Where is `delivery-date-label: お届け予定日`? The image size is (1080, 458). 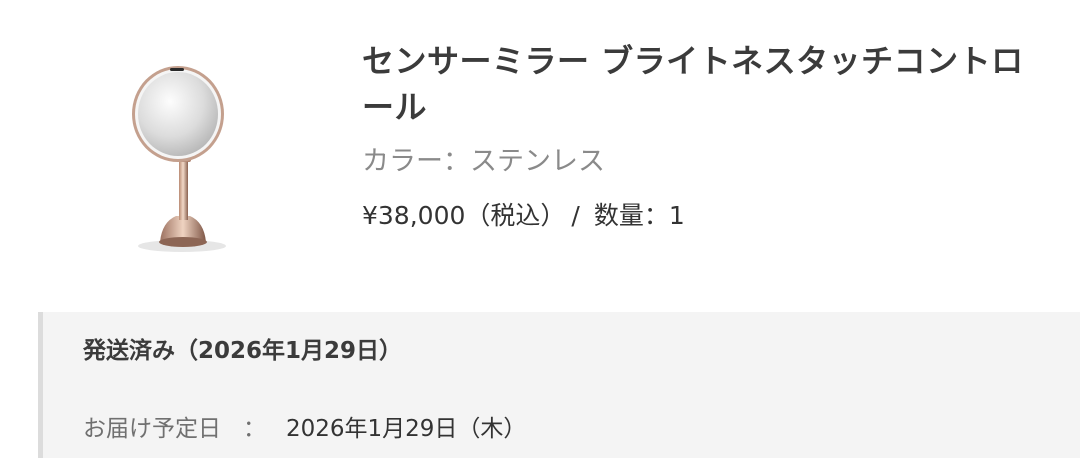 delivery-date-label: お届け予定日 is located at coordinates (152, 429).